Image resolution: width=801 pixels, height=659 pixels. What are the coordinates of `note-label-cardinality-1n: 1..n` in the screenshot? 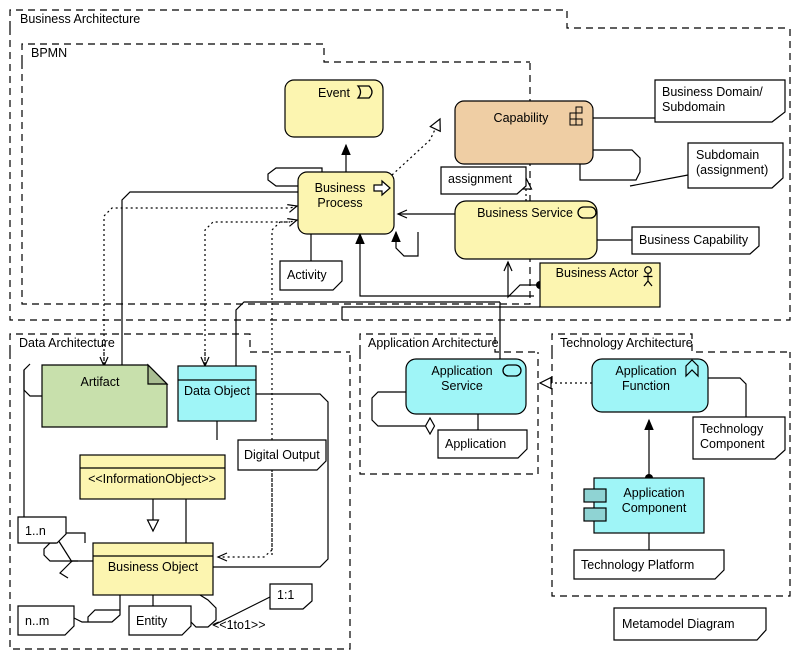 It's located at (35, 531).